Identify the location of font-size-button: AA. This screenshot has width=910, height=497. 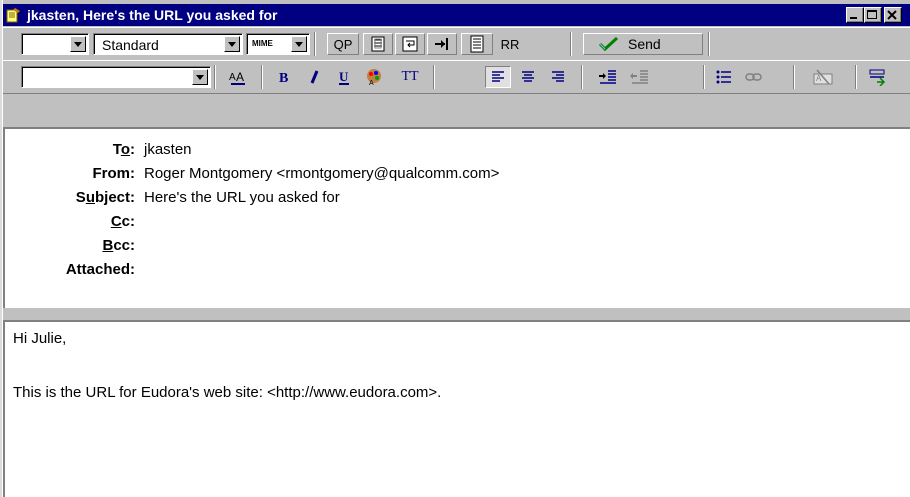
(238, 77).